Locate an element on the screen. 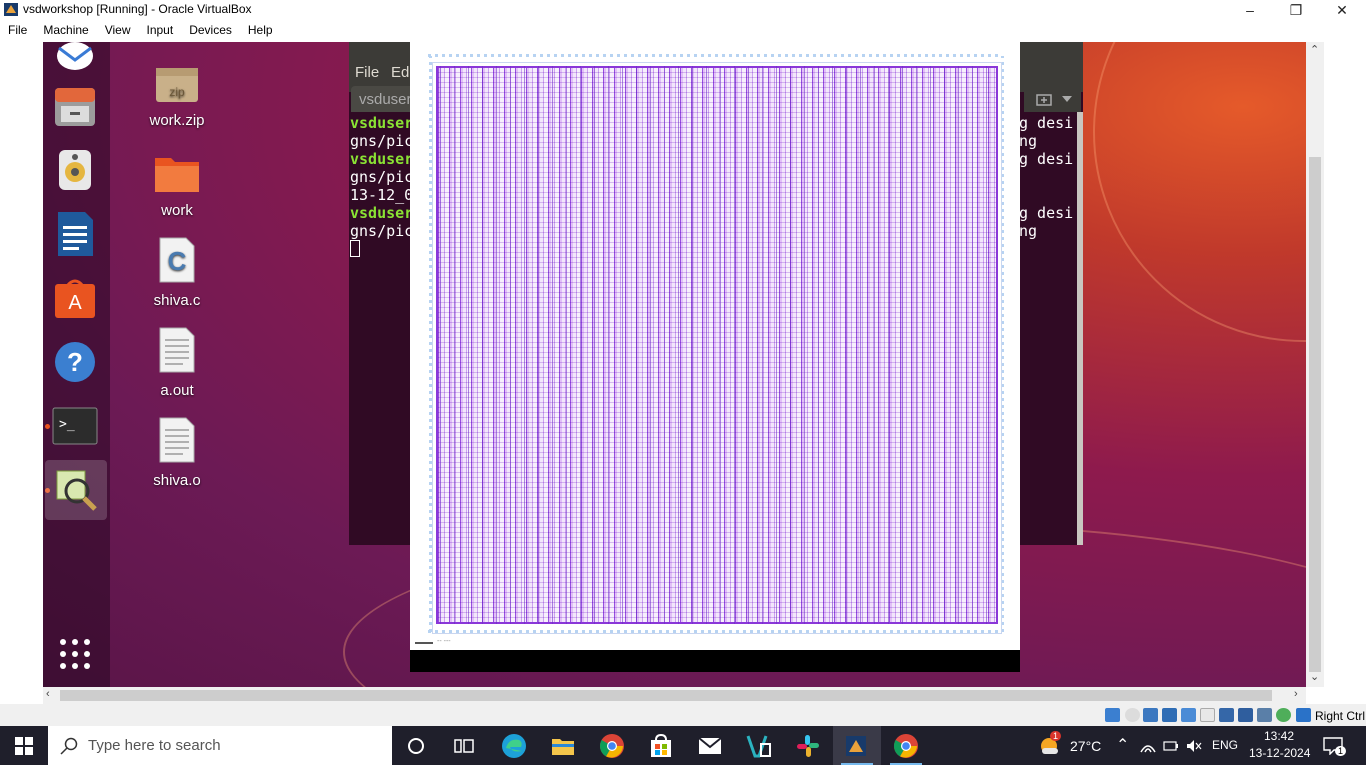 Image resolution: width=1366 pixels, height=765 pixels. guest-horizontal-scrollbar: ‹ › is located at coordinates (674, 695).